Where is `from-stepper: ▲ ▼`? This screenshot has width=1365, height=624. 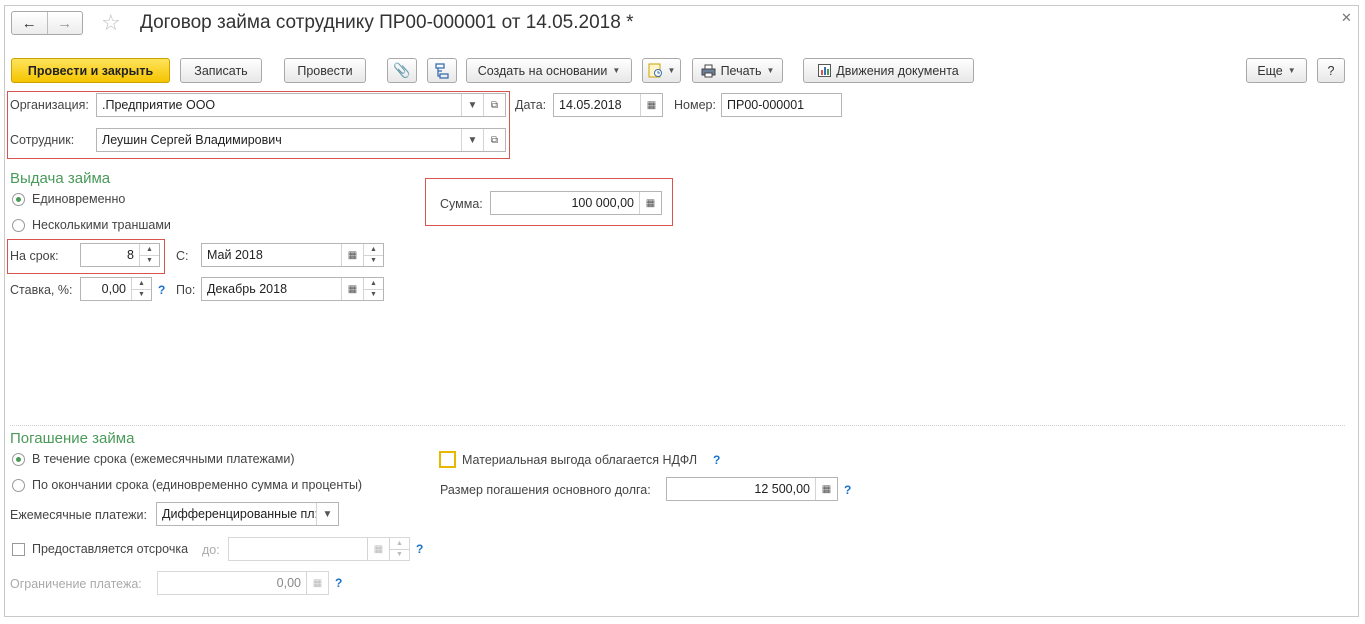
from-stepper: ▲ ▼ is located at coordinates (373, 255).